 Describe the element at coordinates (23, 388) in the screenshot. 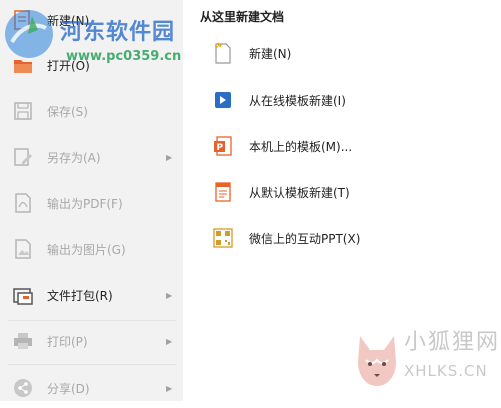

I see `share-icon` at that location.